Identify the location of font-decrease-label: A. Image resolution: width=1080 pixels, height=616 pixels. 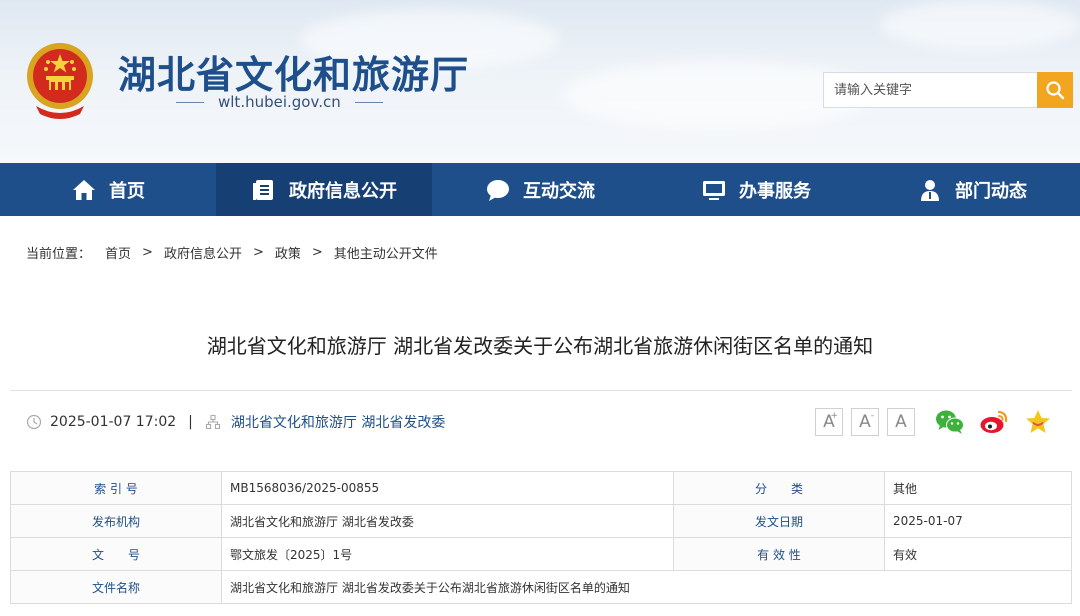
(865, 422).